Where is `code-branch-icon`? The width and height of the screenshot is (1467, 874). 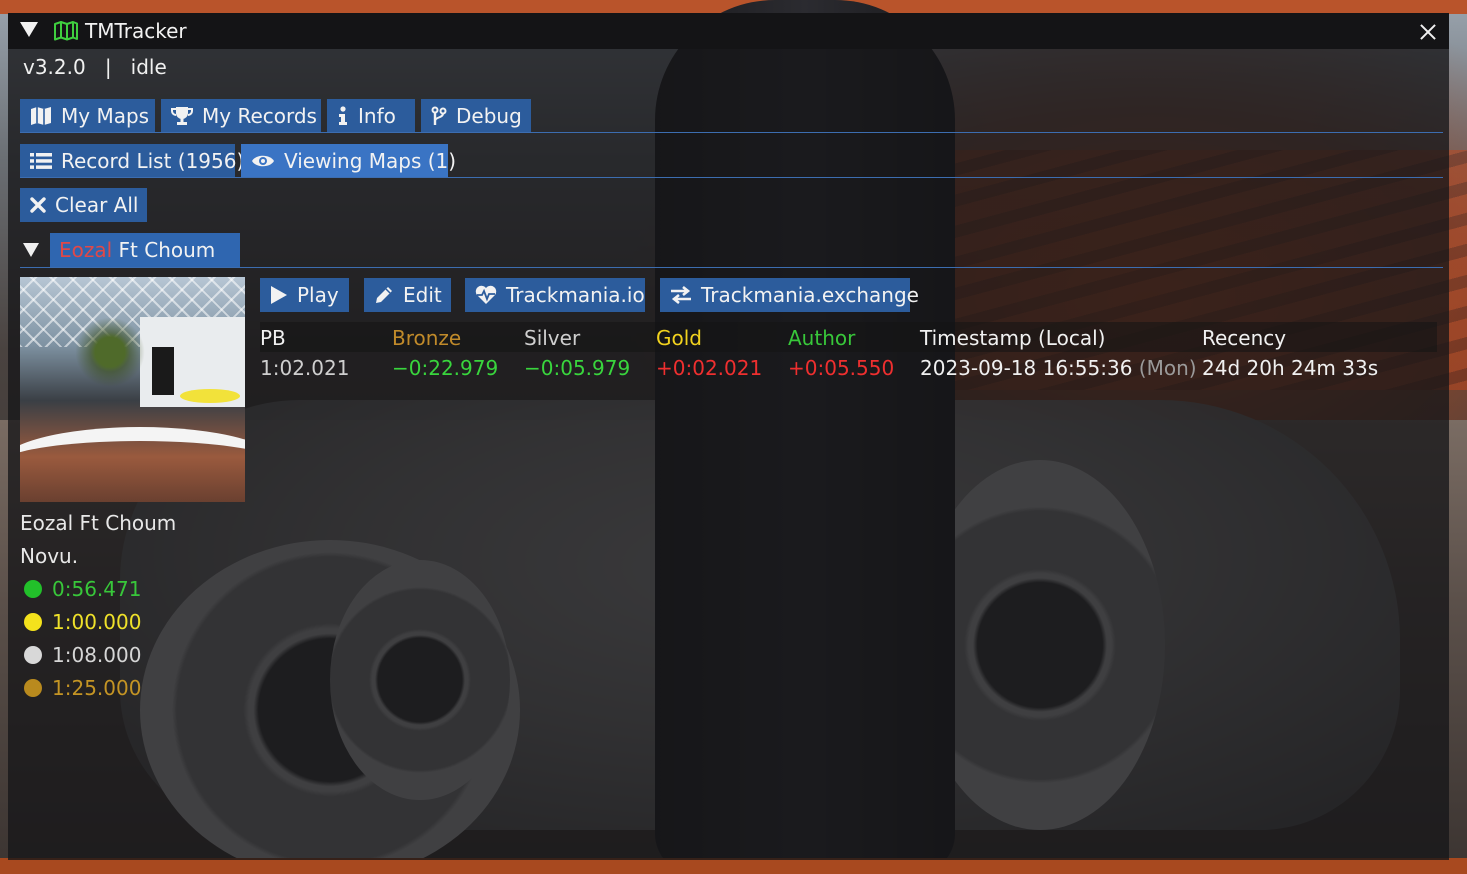 code-branch-icon is located at coordinates (439, 115).